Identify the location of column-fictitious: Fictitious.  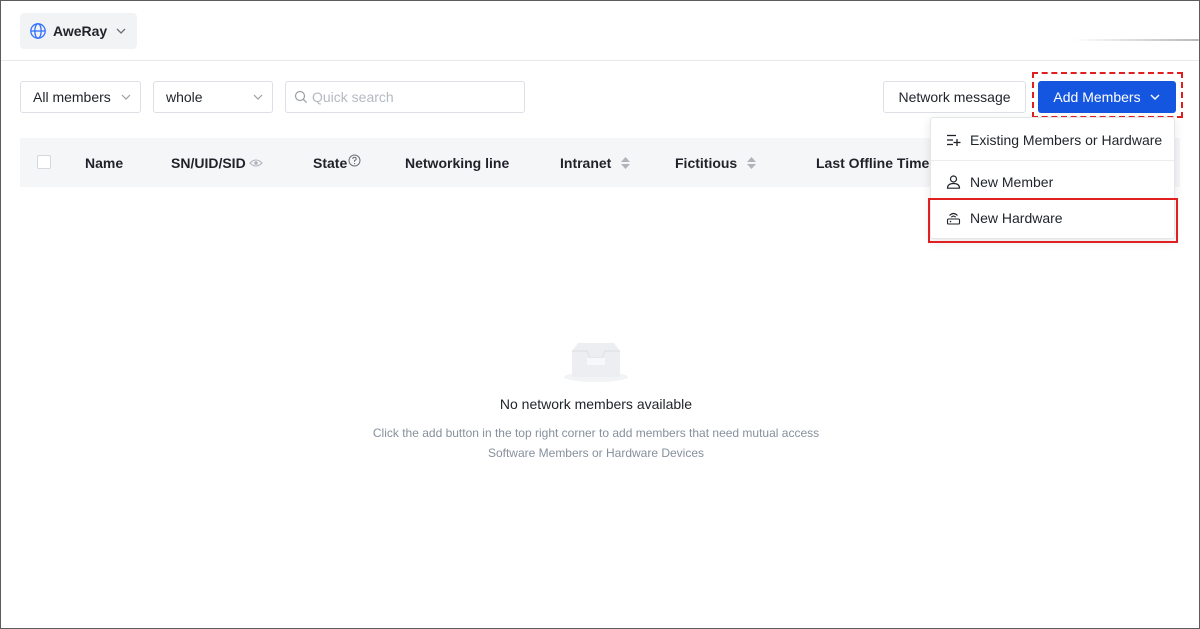
(716, 162).